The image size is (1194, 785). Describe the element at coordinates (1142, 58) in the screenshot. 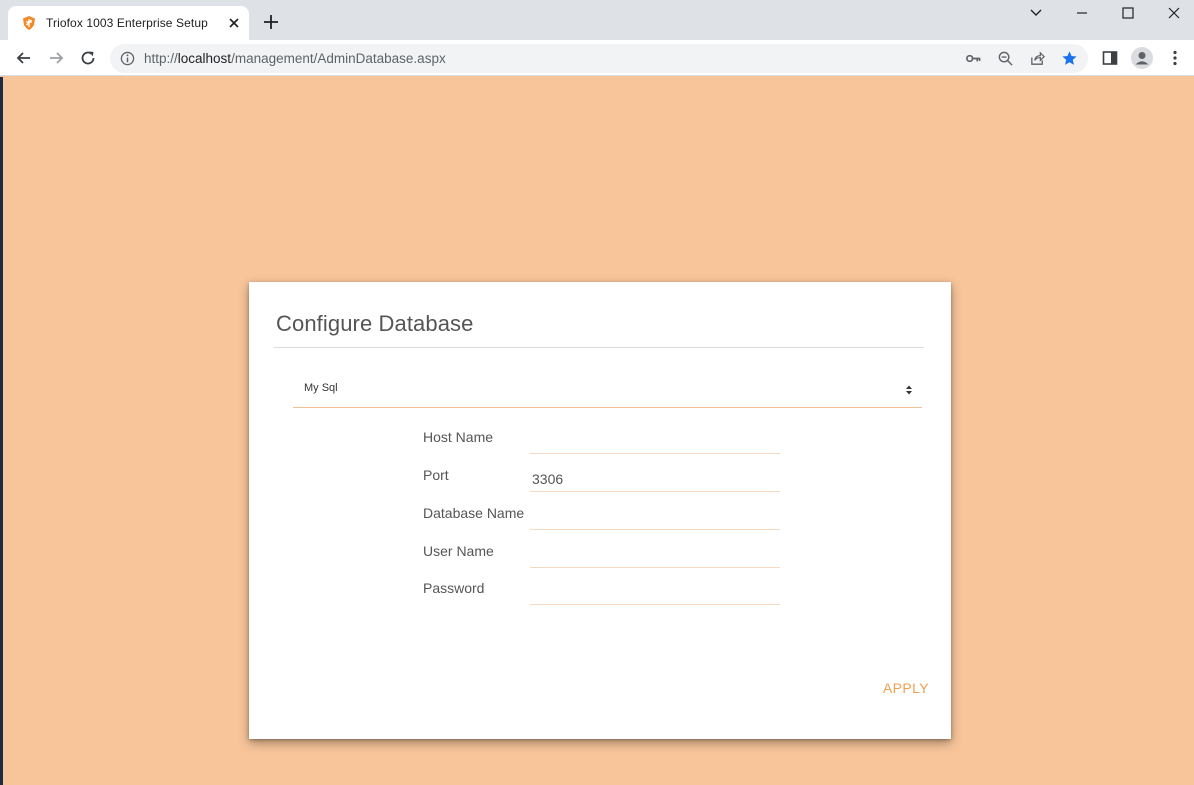

I see `profile-avatar-icon` at that location.